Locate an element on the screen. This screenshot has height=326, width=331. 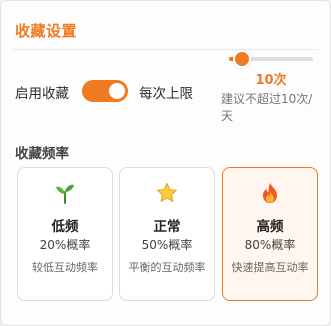
fire-icon is located at coordinates (270, 193).